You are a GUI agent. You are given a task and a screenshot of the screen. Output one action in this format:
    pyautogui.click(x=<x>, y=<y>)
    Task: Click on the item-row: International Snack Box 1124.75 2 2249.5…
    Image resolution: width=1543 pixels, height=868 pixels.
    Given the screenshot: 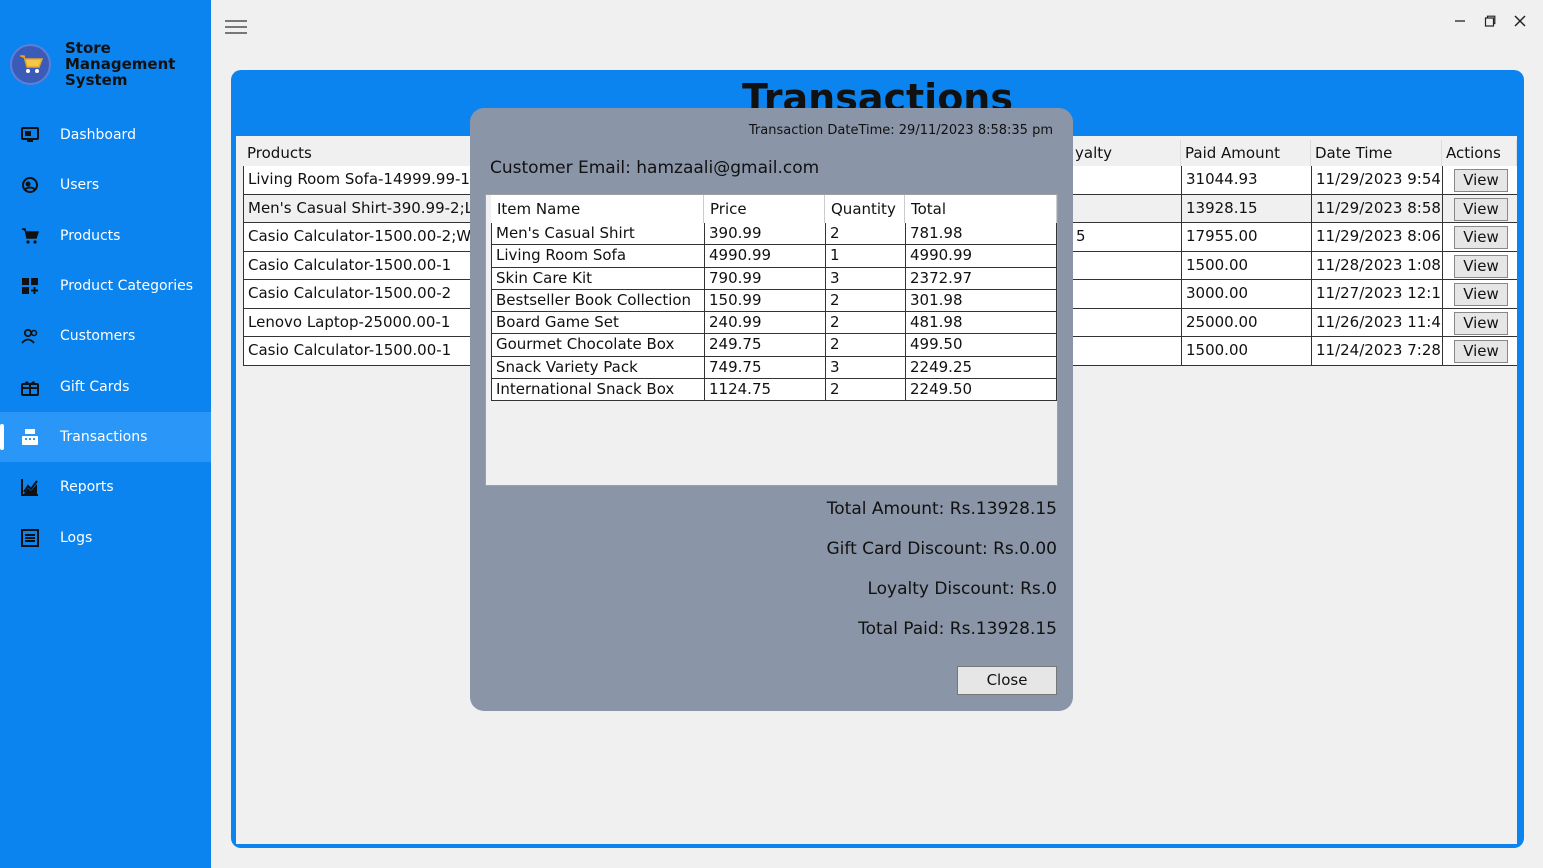 What is the action you would take?
    pyautogui.click(x=774, y=390)
    